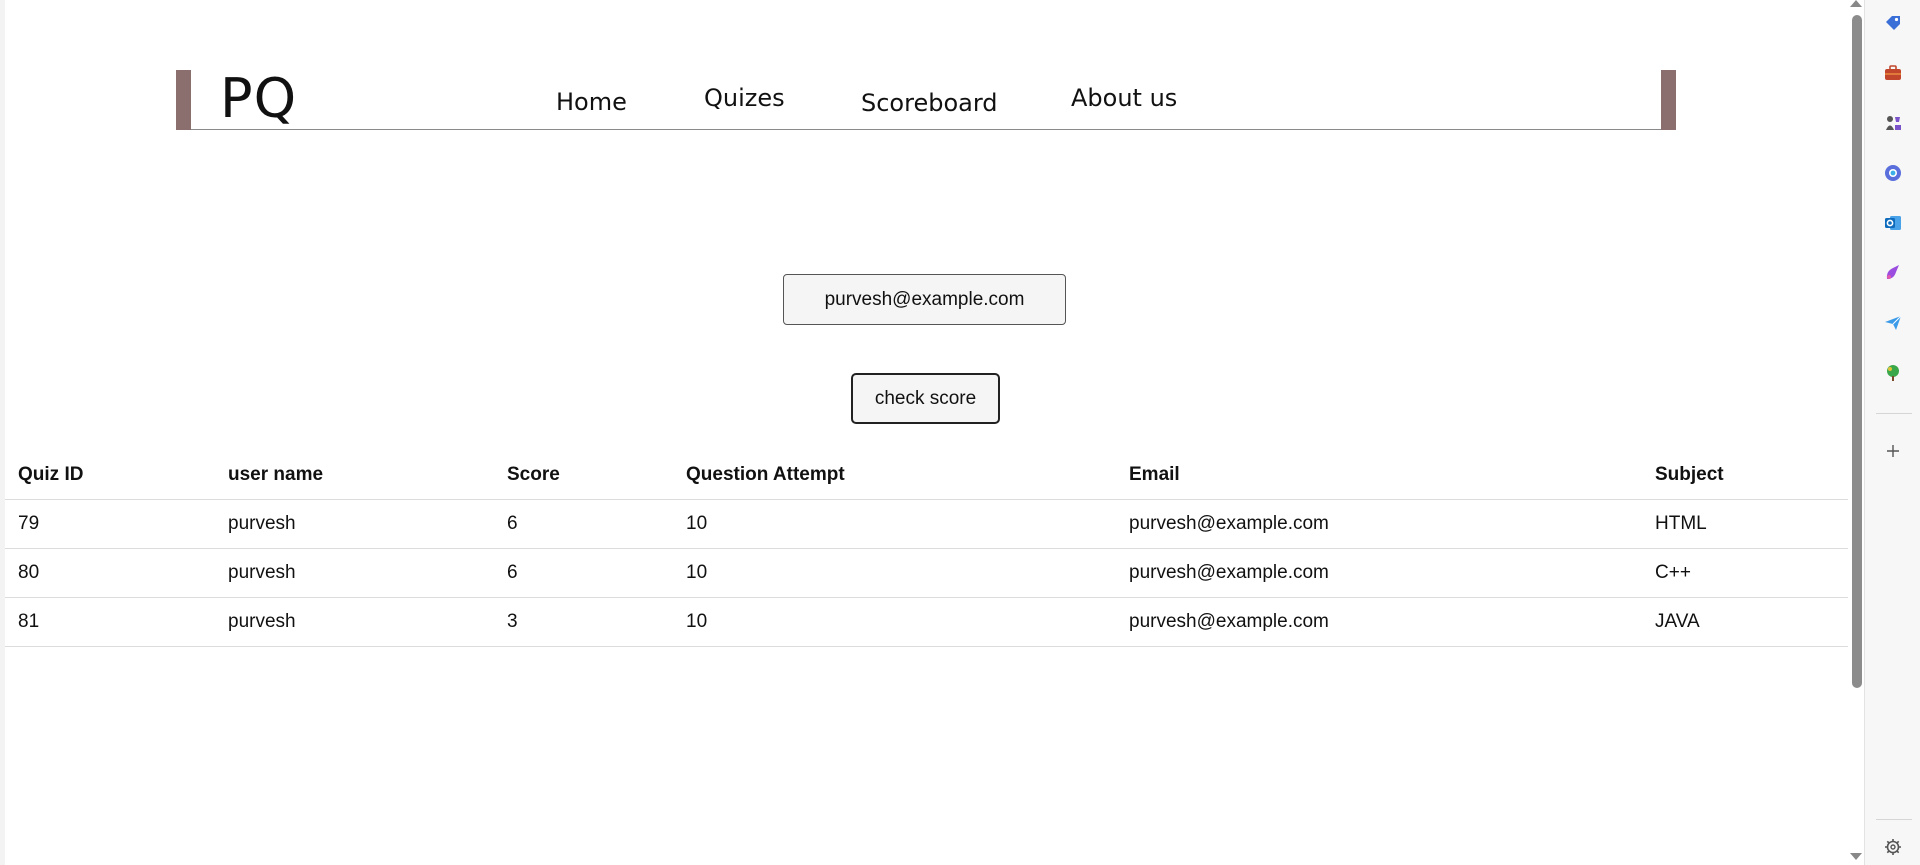 The width and height of the screenshot is (1920, 865). I want to click on nav-home: Home, so click(591, 102).